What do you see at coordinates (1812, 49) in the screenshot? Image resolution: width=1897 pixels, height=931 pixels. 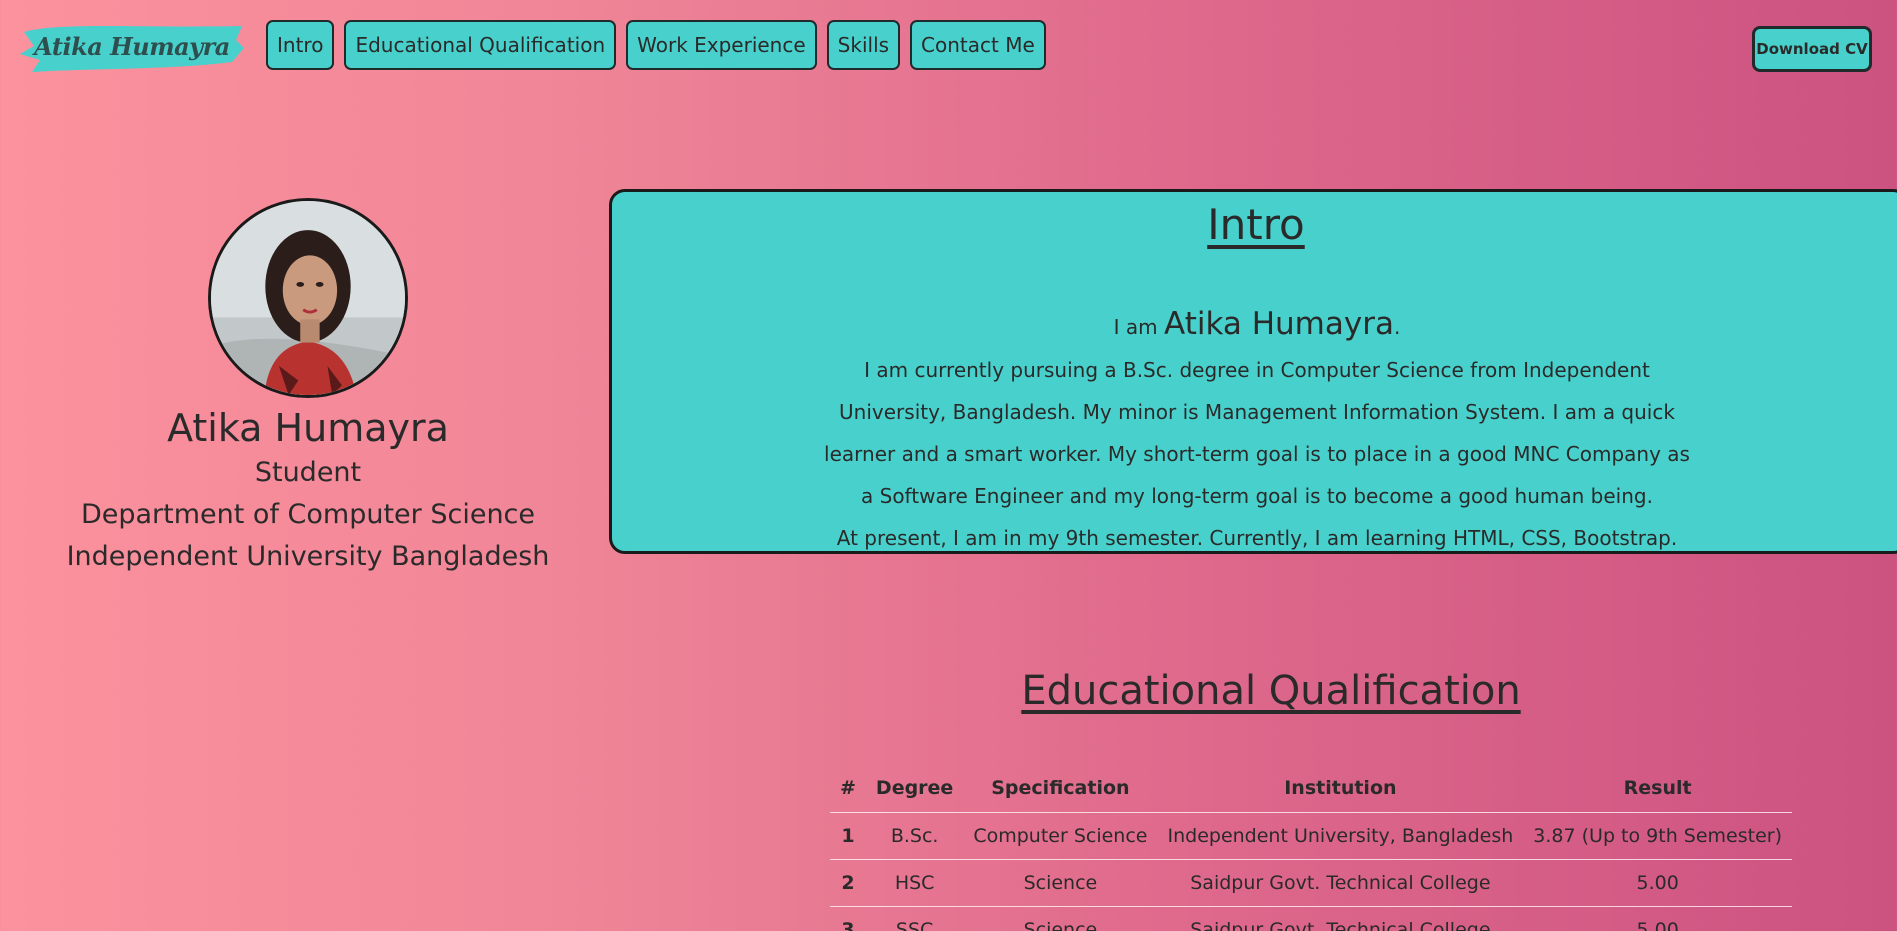 I see `download-cv-button: Download CV` at bounding box center [1812, 49].